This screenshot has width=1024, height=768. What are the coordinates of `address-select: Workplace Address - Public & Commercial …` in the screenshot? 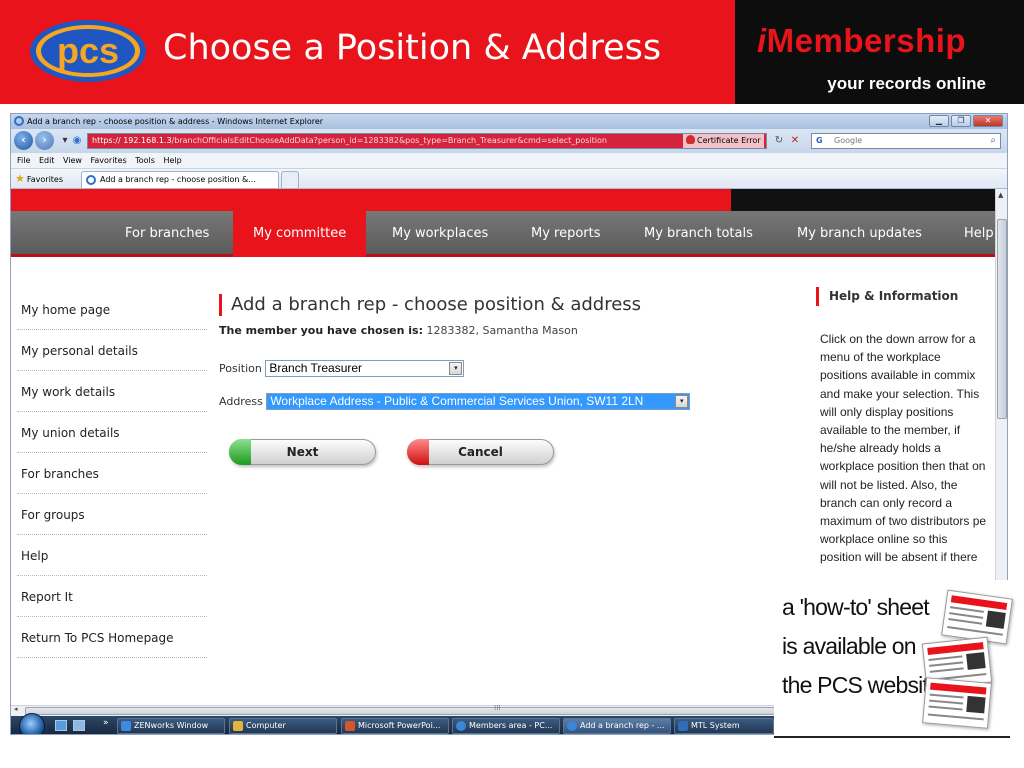 It's located at (478, 401).